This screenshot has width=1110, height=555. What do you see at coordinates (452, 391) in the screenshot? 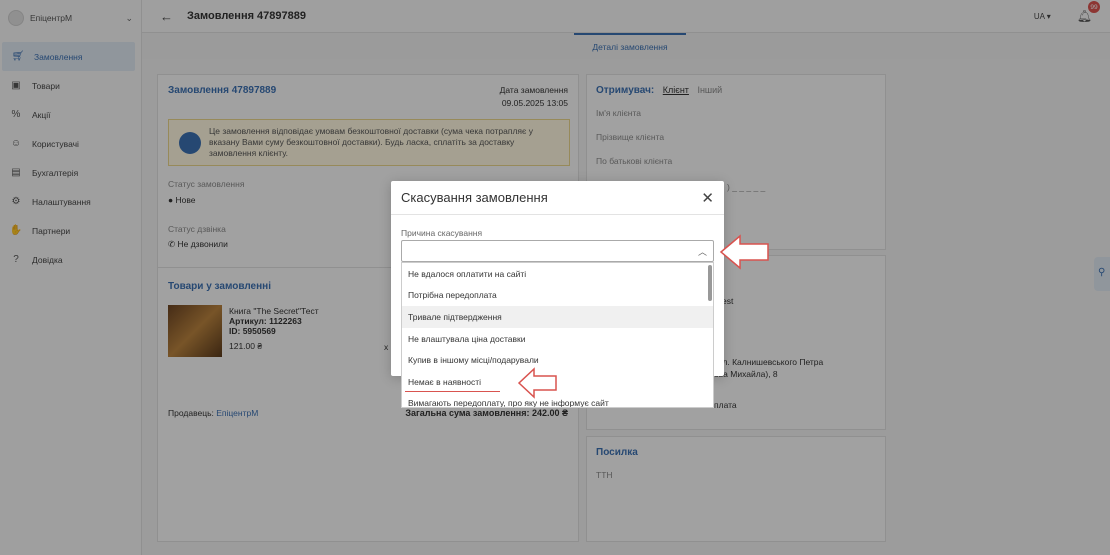
I see `annotation-underline` at bounding box center [452, 391].